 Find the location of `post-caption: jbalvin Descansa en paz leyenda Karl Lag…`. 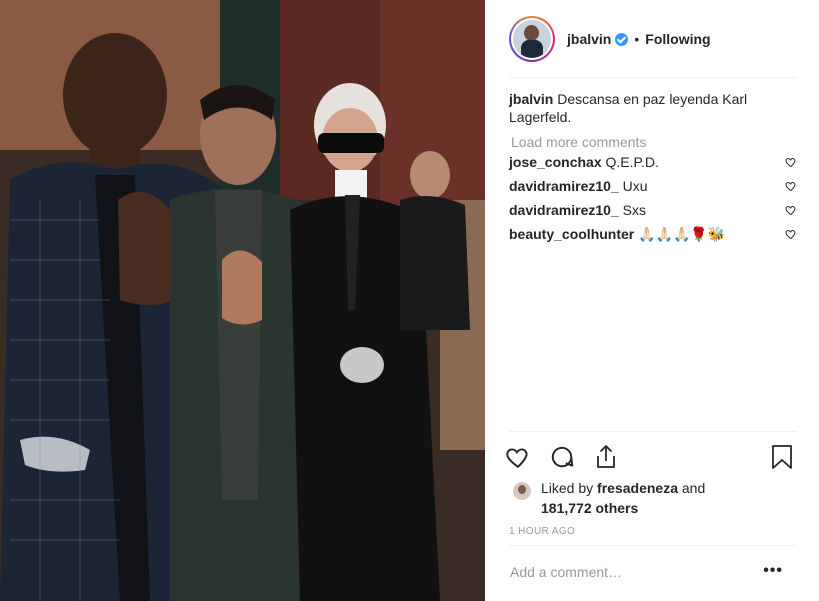

post-caption: jbalvin Descansa en paz leyenda Karl Lag… is located at coordinates (653, 108).